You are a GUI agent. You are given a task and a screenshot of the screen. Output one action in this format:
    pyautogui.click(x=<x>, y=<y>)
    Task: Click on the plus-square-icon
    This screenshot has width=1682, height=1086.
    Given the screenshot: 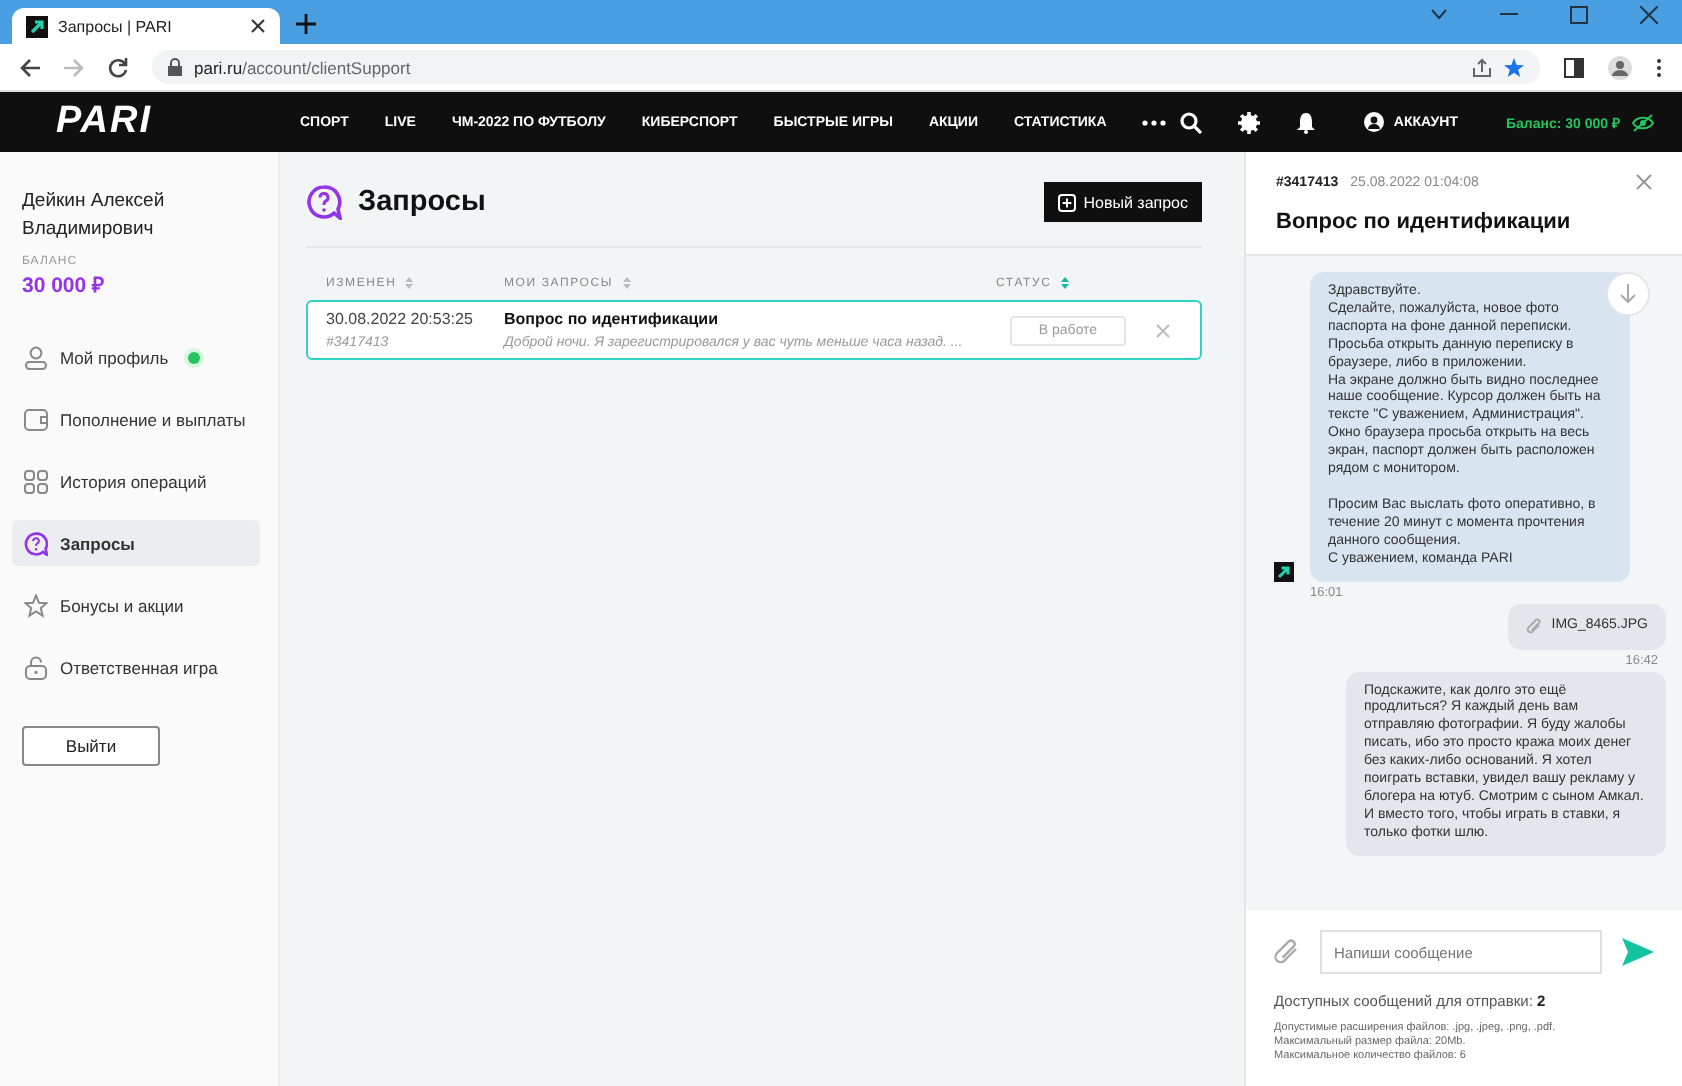 What is the action you would take?
    pyautogui.click(x=1066, y=202)
    